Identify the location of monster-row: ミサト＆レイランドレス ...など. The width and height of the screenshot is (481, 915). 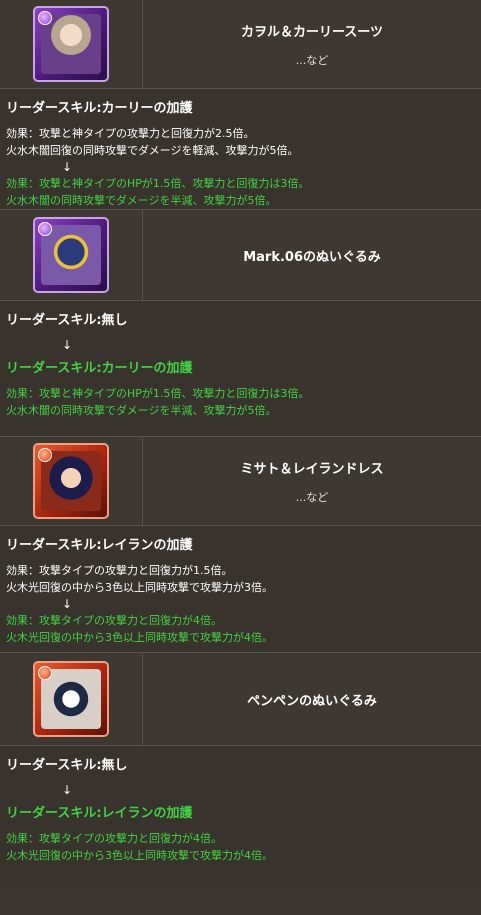
(240, 481).